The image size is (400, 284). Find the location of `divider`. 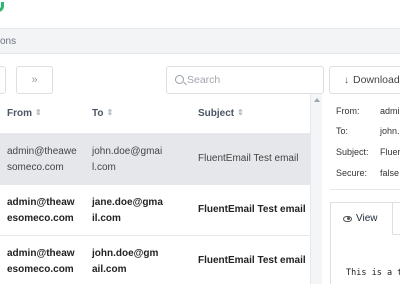

divider is located at coordinates (365, 189).